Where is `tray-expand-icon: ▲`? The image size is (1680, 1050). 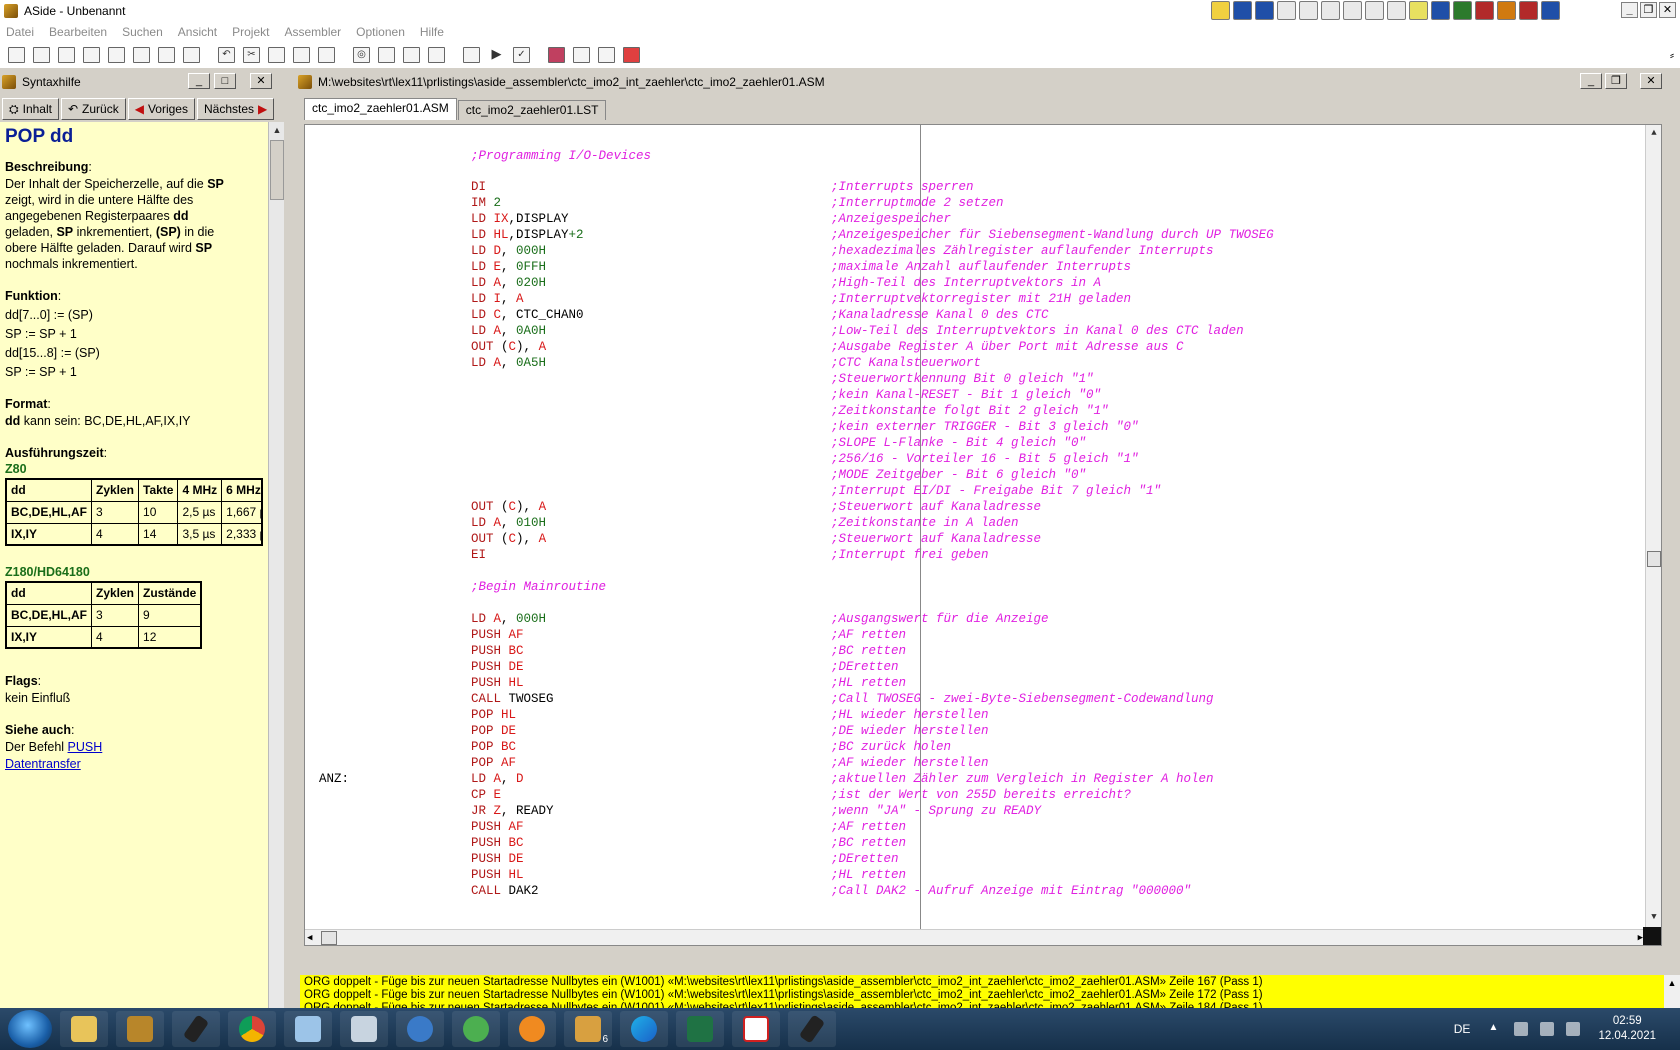 tray-expand-icon: ▲ is located at coordinates (1495, 1029).